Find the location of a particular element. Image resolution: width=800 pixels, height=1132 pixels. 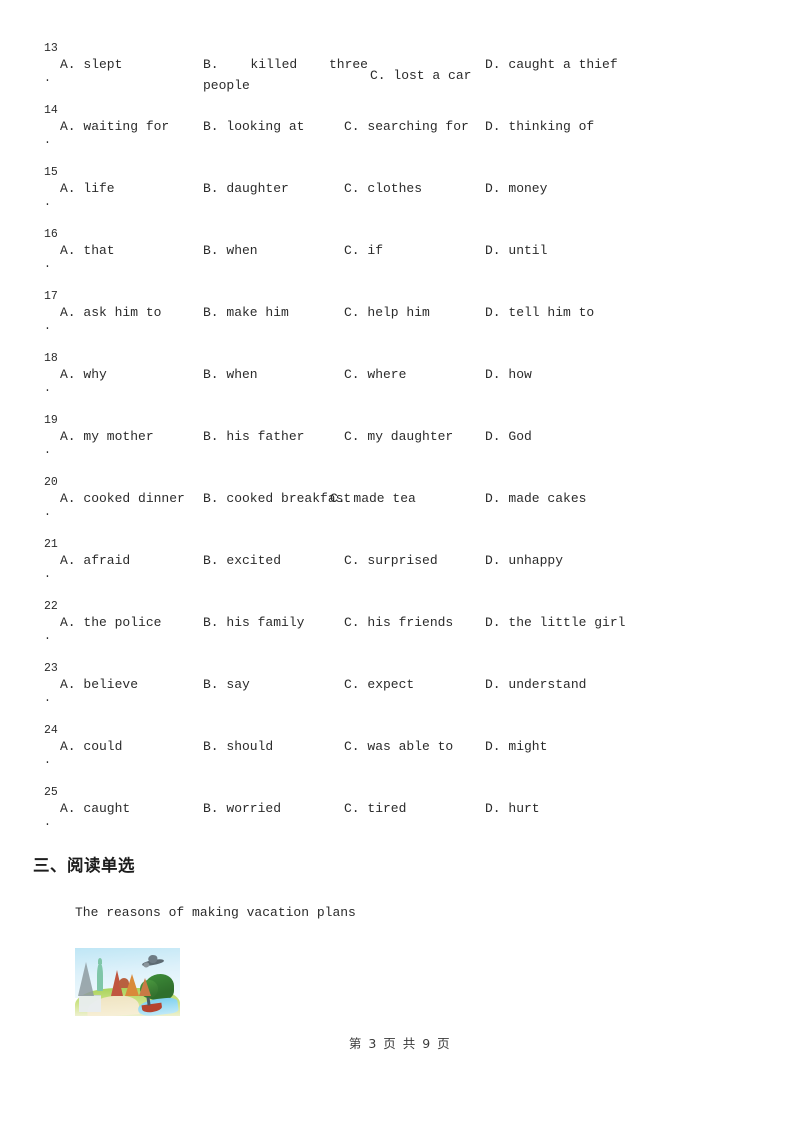

question-number-value: 15 is located at coordinates (51, 172).